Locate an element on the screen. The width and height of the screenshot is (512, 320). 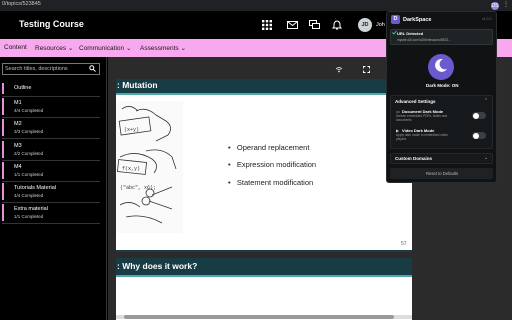
nav-communication: Communication ⌄ is located at coordinates (105, 48).